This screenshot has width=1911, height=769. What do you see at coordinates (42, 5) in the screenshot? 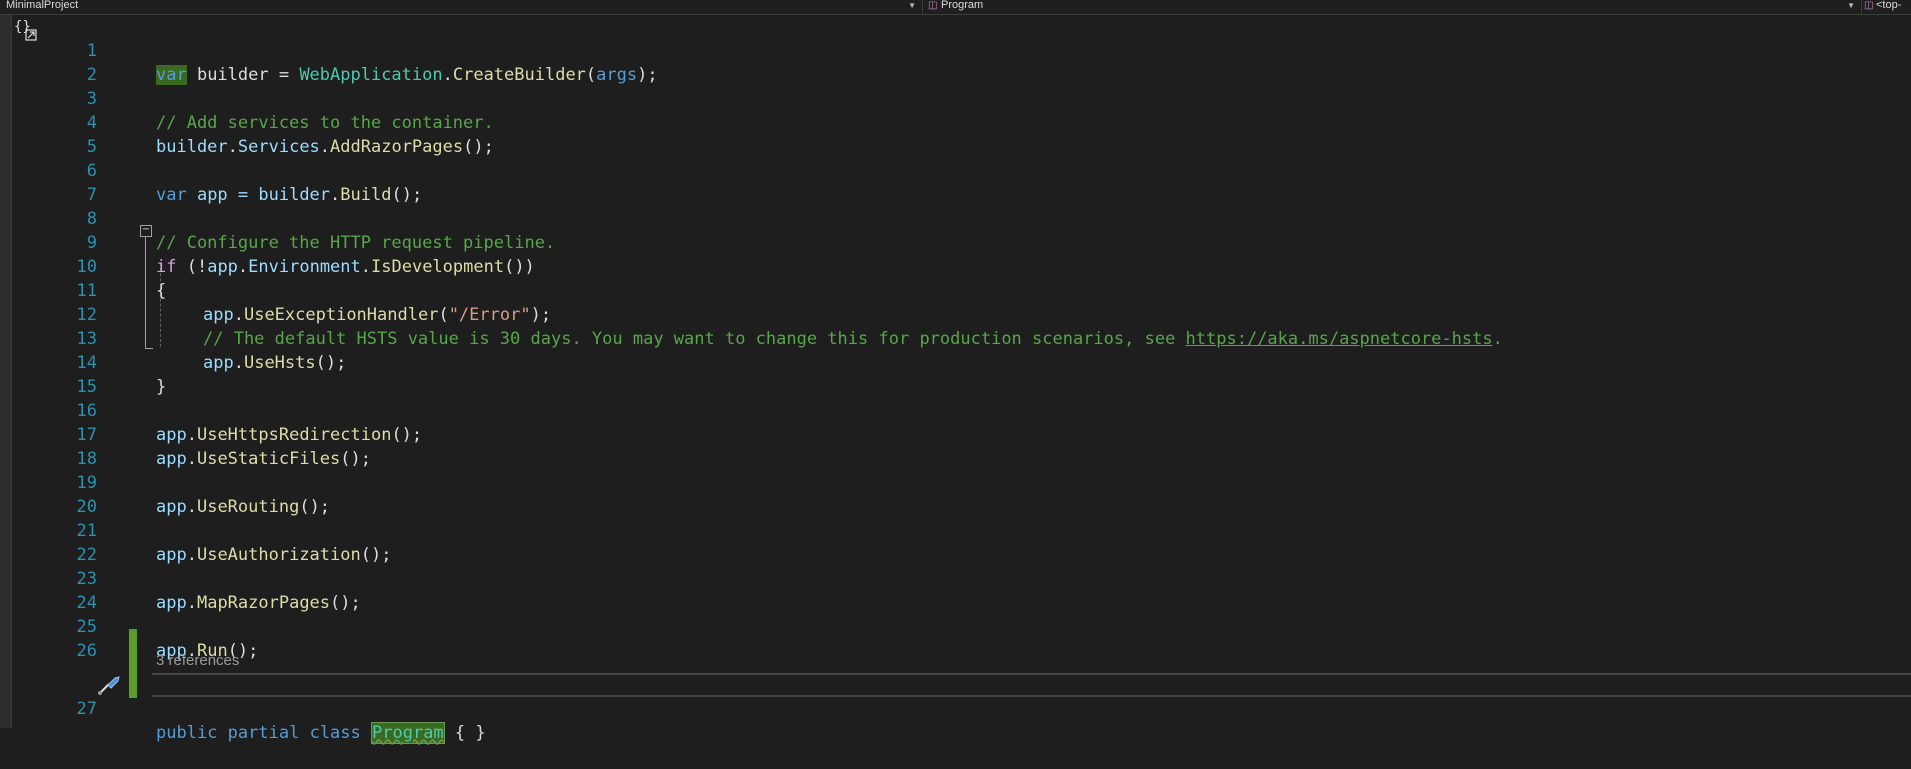
I see `project-name: MinimalProject` at bounding box center [42, 5].